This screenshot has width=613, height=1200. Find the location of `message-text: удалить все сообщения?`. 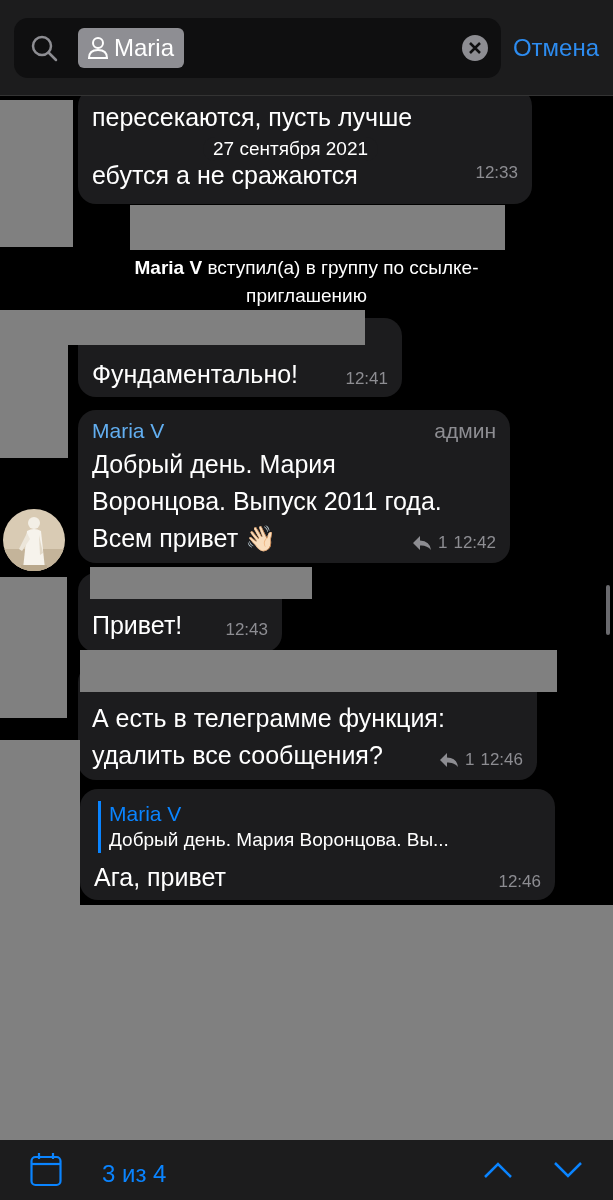

message-text: удалить все сообщения? is located at coordinates (237, 755).